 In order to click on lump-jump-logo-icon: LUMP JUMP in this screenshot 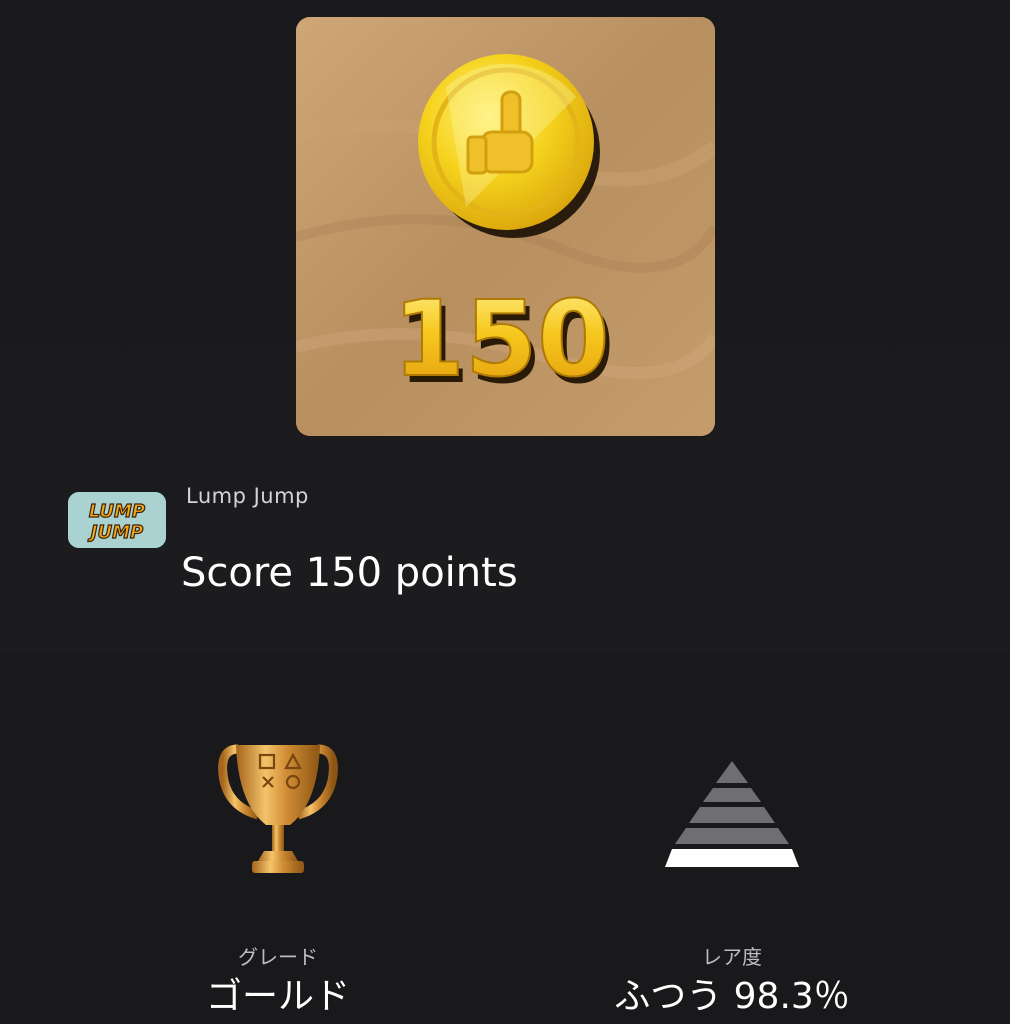, I will do `click(117, 520)`.